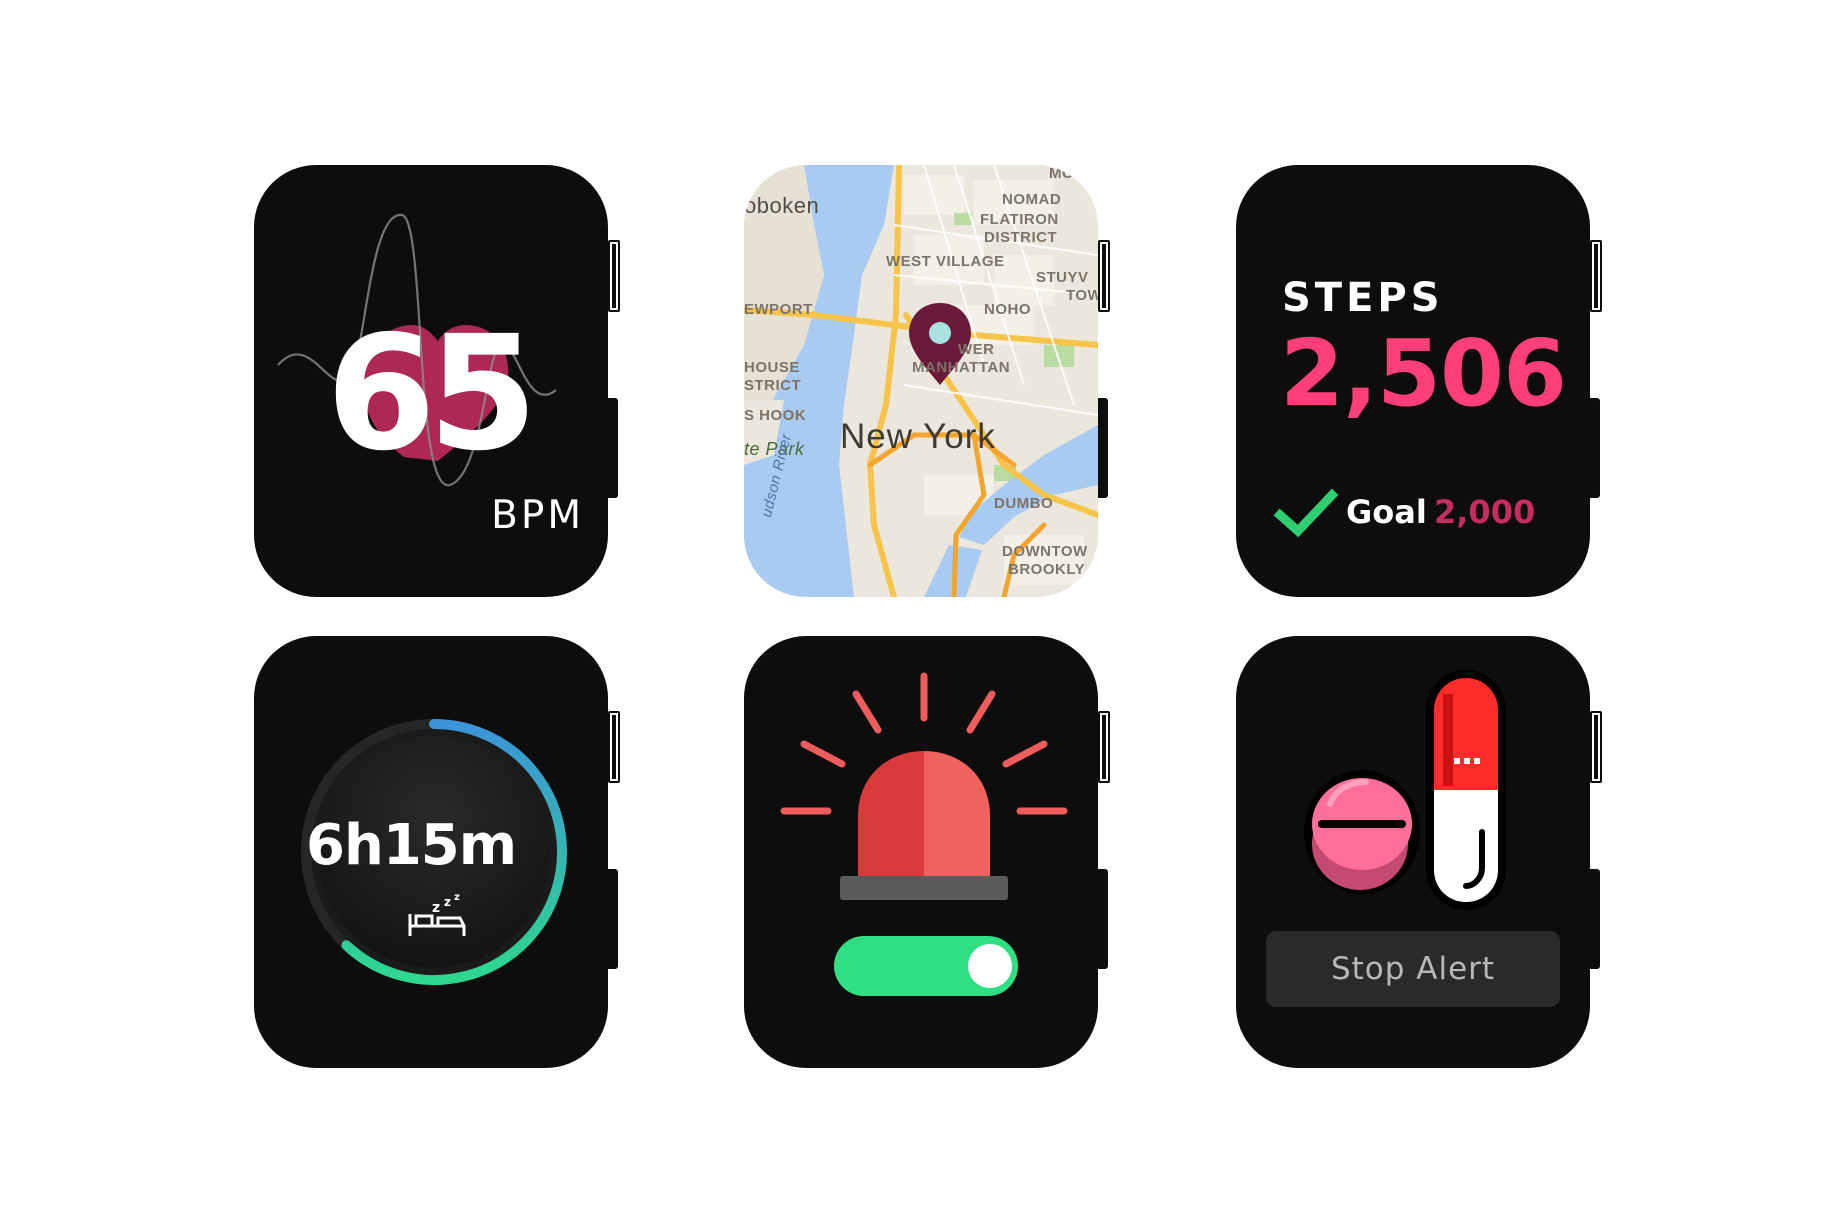 The image size is (1838, 1224). I want to click on medication-watch: Stop Alert, so click(1419, 852).